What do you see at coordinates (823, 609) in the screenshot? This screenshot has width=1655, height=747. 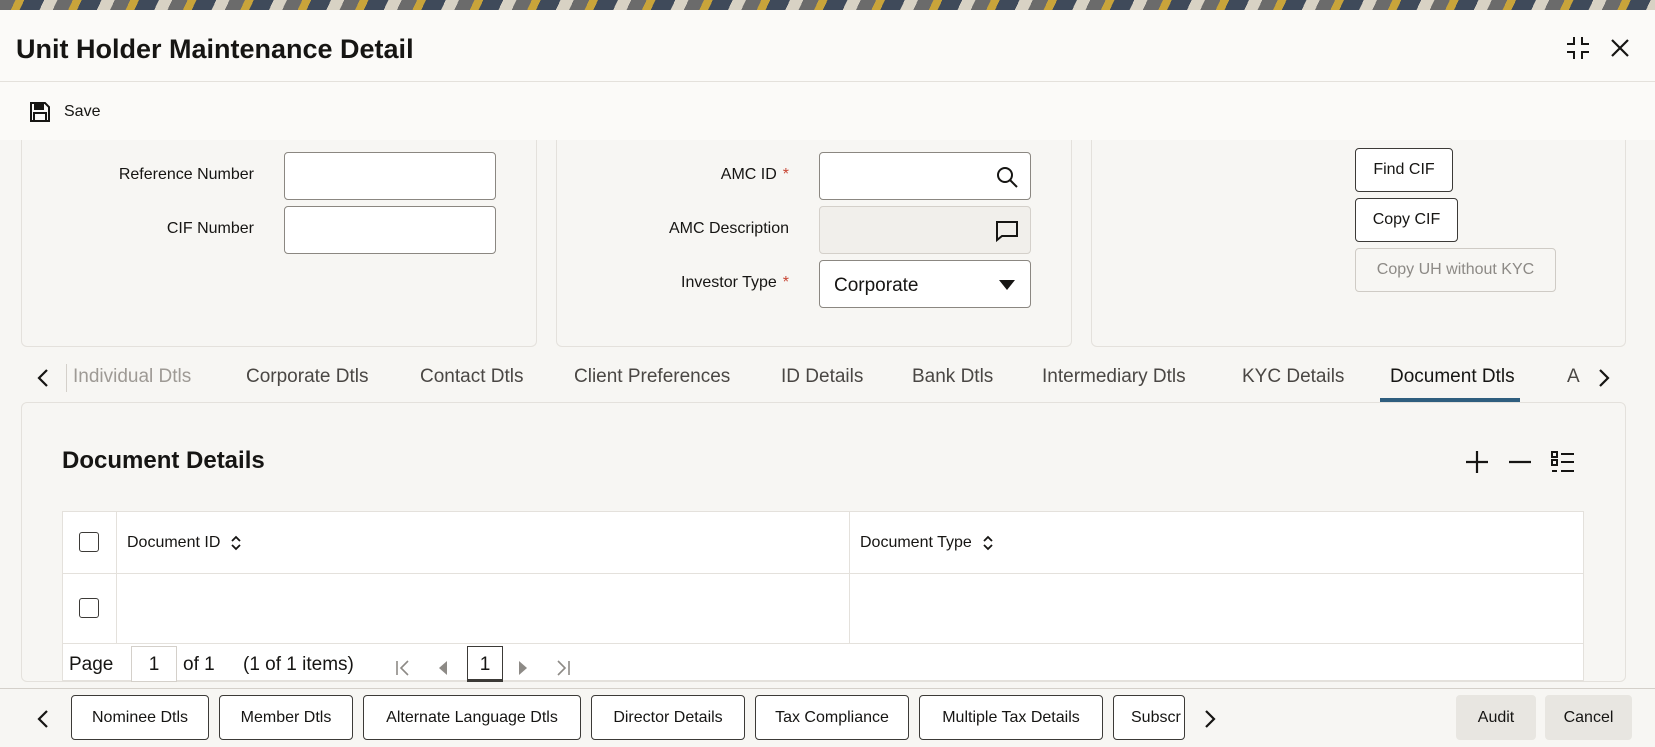 I see `table-row` at bounding box center [823, 609].